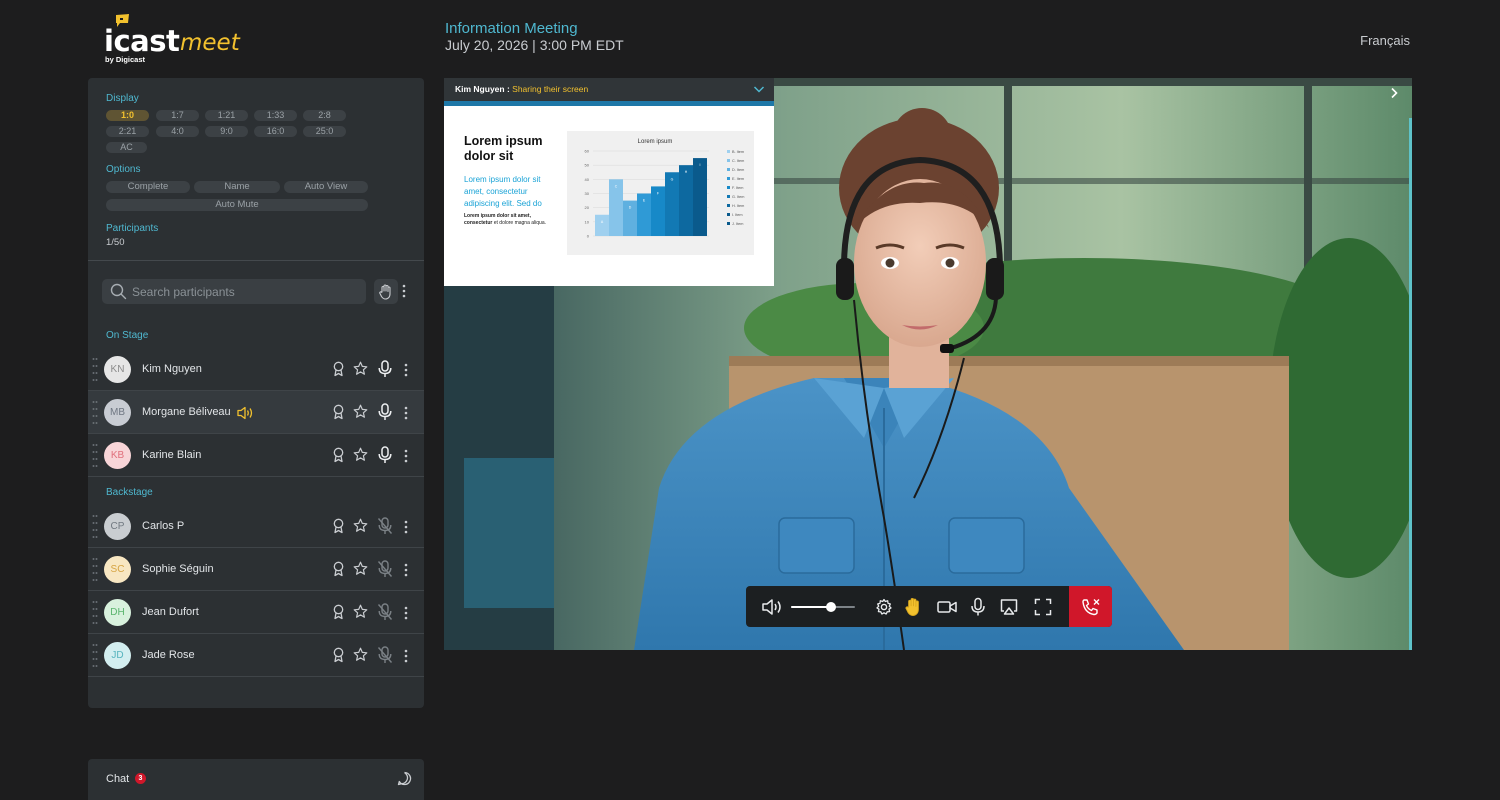  What do you see at coordinates (126, 147) in the screenshot?
I see `display-ratio-button: AC` at bounding box center [126, 147].